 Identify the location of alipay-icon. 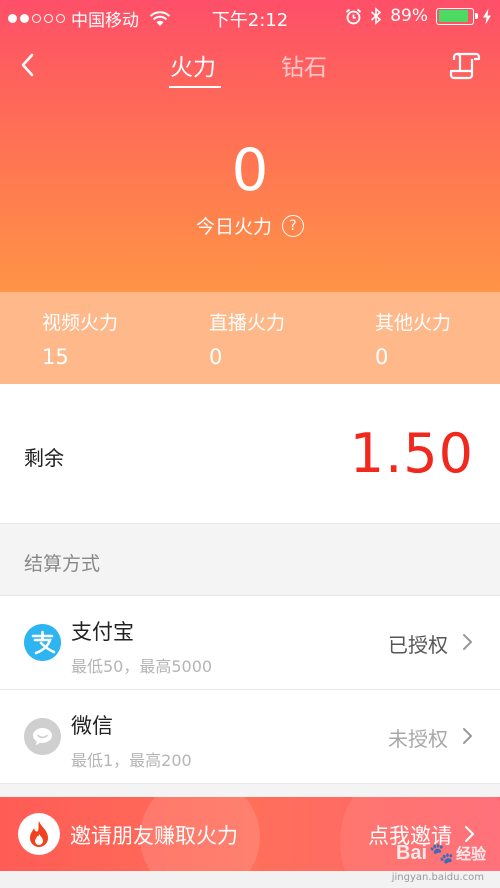
(42, 642).